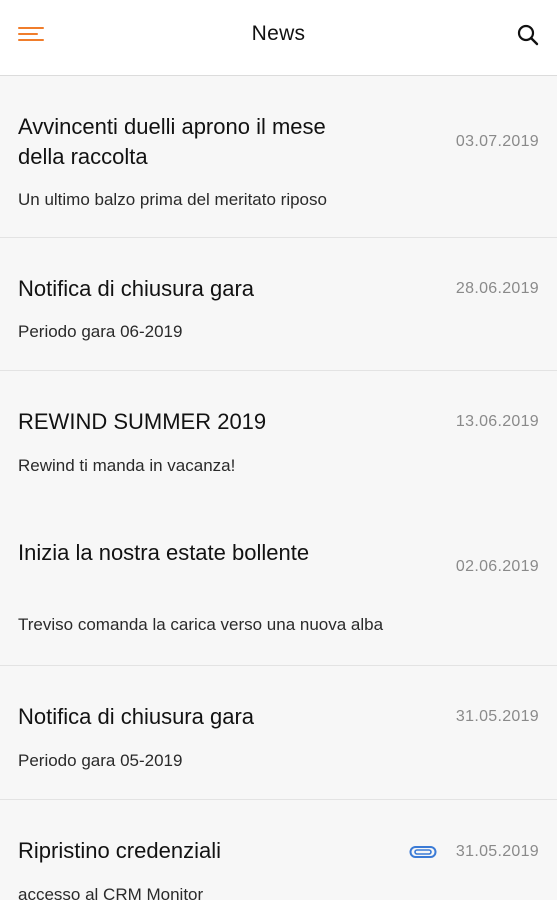 The height and width of the screenshot is (900, 557). What do you see at coordinates (100, 760) in the screenshot?
I see `news-subtitle: Periodo gara 05-2019` at bounding box center [100, 760].